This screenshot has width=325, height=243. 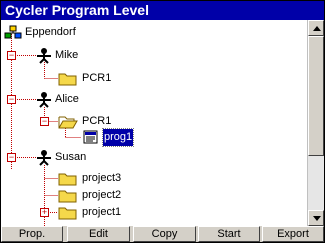 What do you see at coordinates (90, 137) in the screenshot?
I see `program-icon` at bounding box center [90, 137].